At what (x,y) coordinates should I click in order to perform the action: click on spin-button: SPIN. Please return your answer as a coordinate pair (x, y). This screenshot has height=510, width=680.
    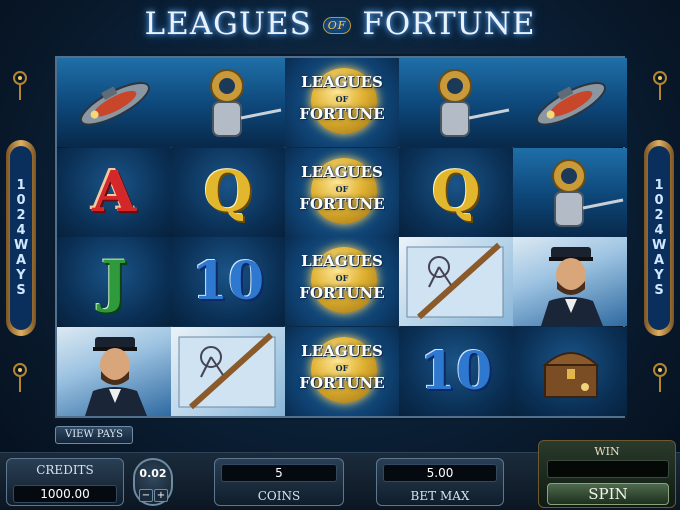
    Looking at the image, I should click on (608, 494).